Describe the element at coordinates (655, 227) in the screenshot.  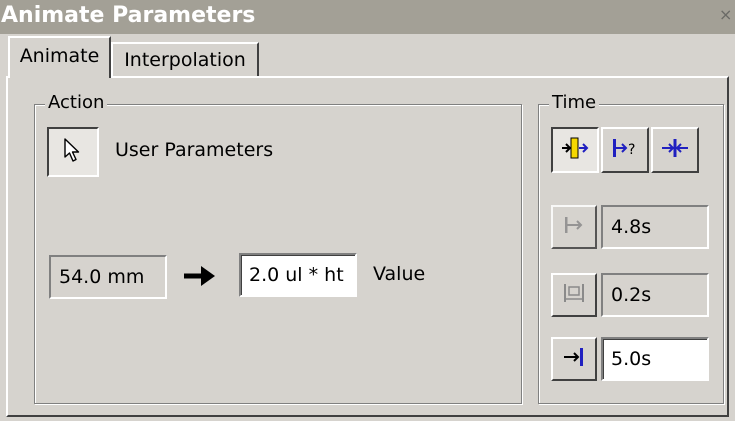
I see `start-time-field: 4.8s` at that location.